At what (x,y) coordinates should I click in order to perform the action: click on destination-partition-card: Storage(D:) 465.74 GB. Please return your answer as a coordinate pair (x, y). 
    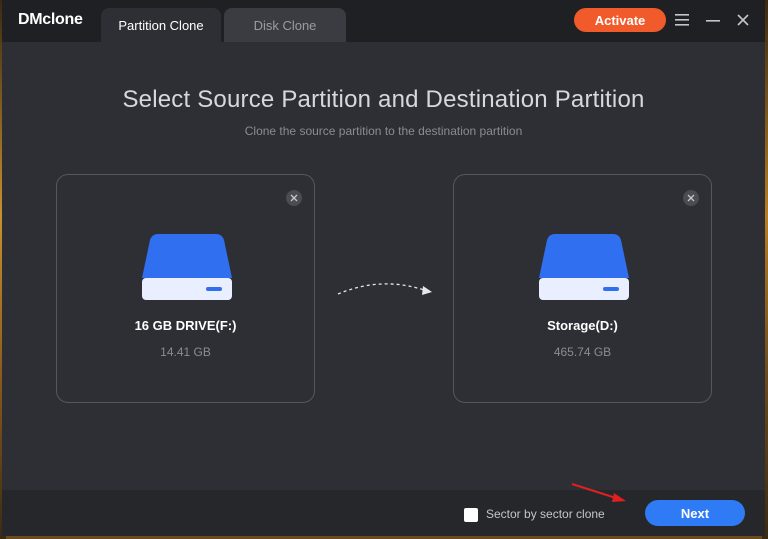
    Looking at the image, I should click on (582, 288).